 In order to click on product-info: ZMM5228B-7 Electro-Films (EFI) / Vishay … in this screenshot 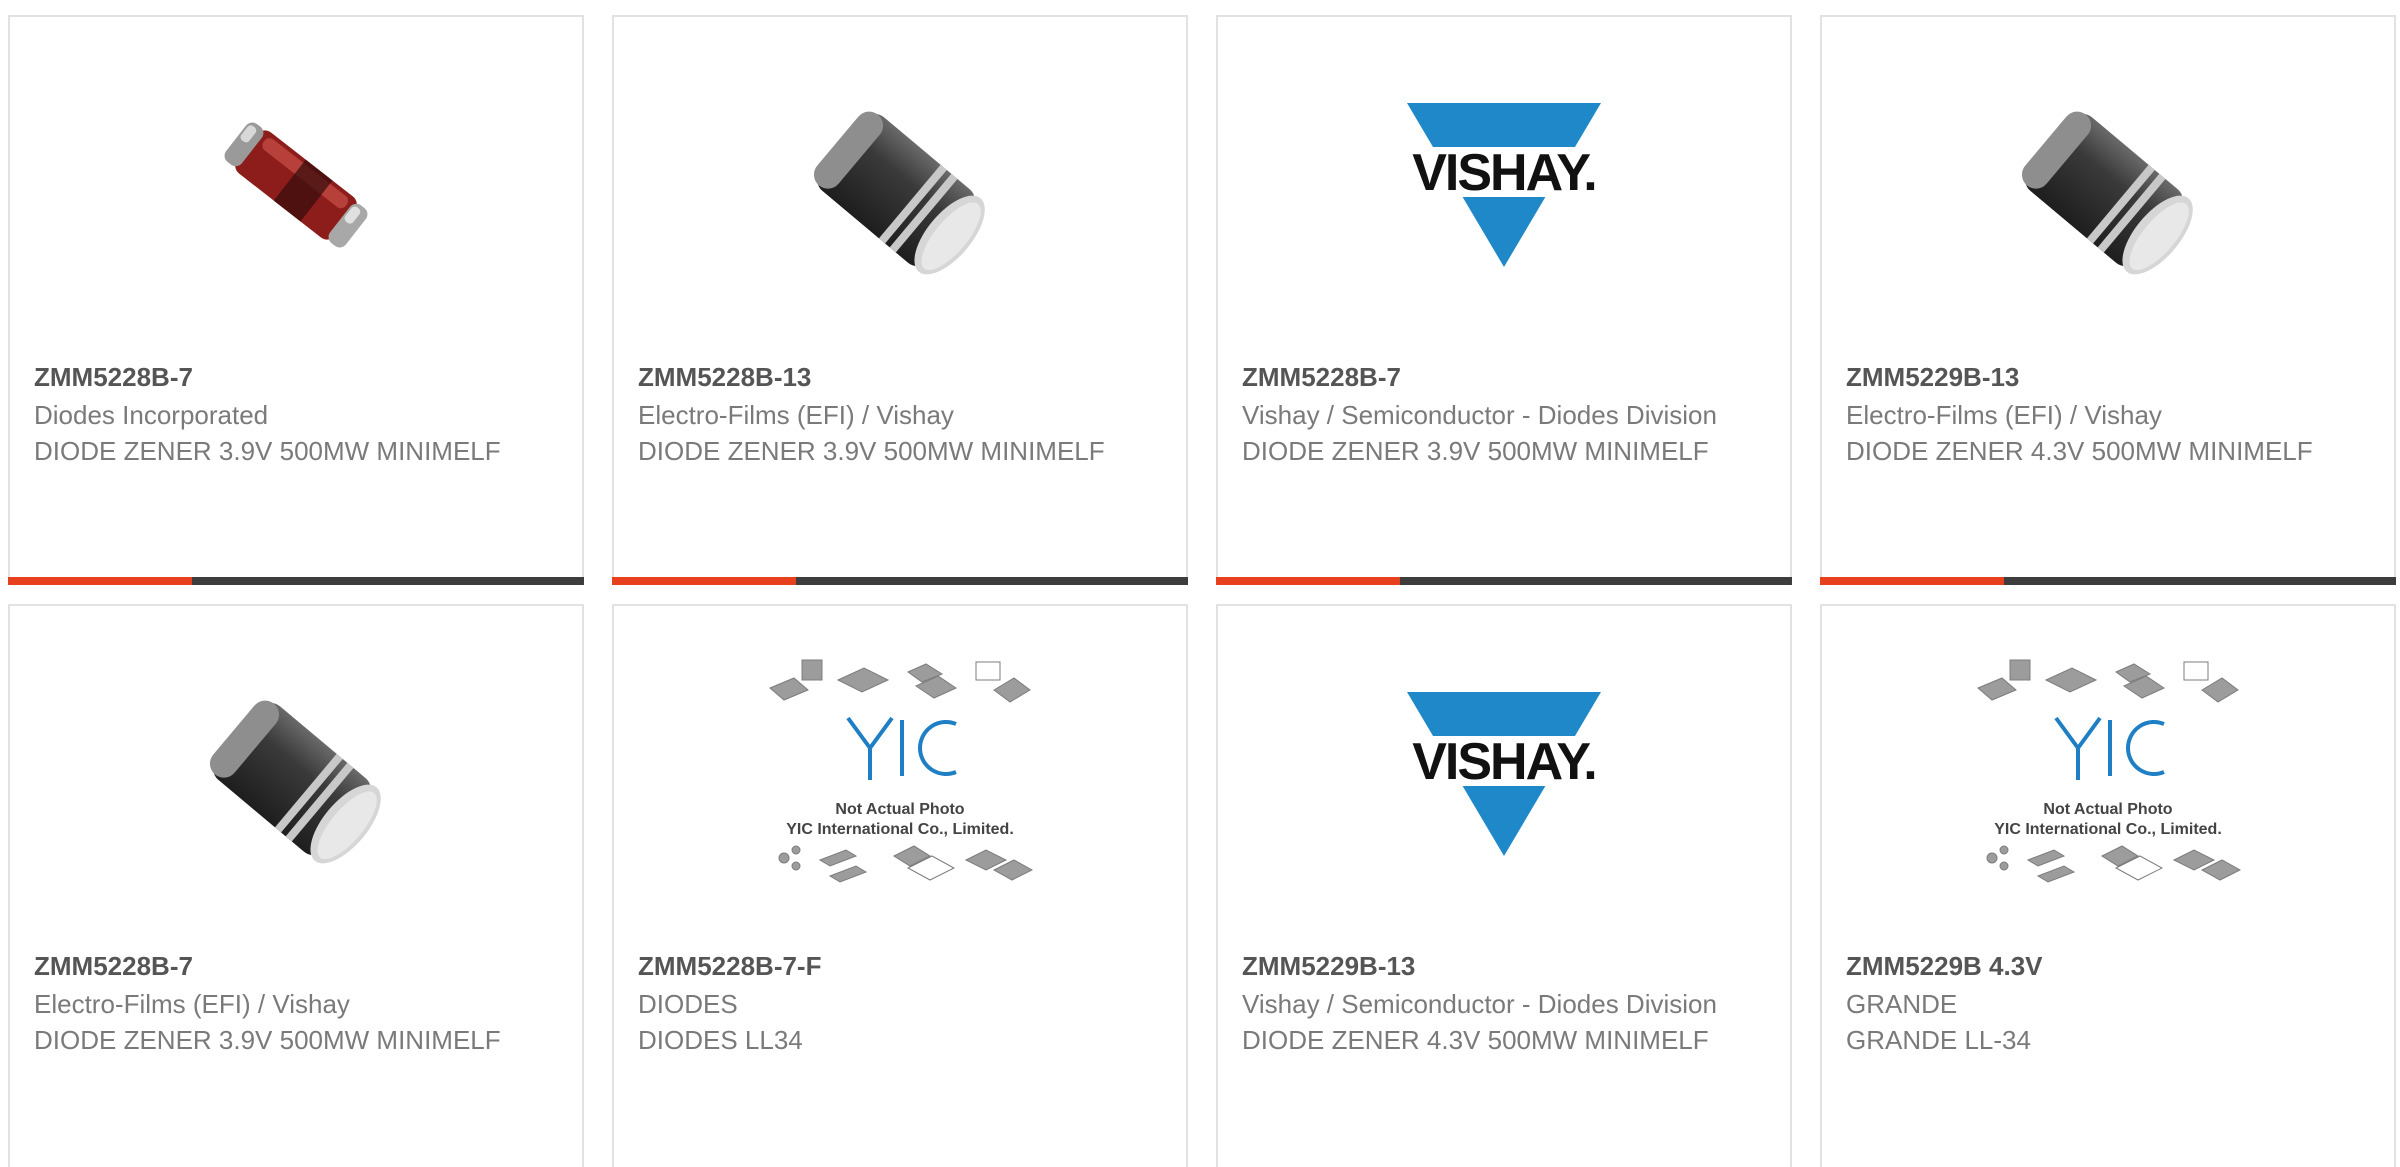, I will do `click(298, 1003)`.